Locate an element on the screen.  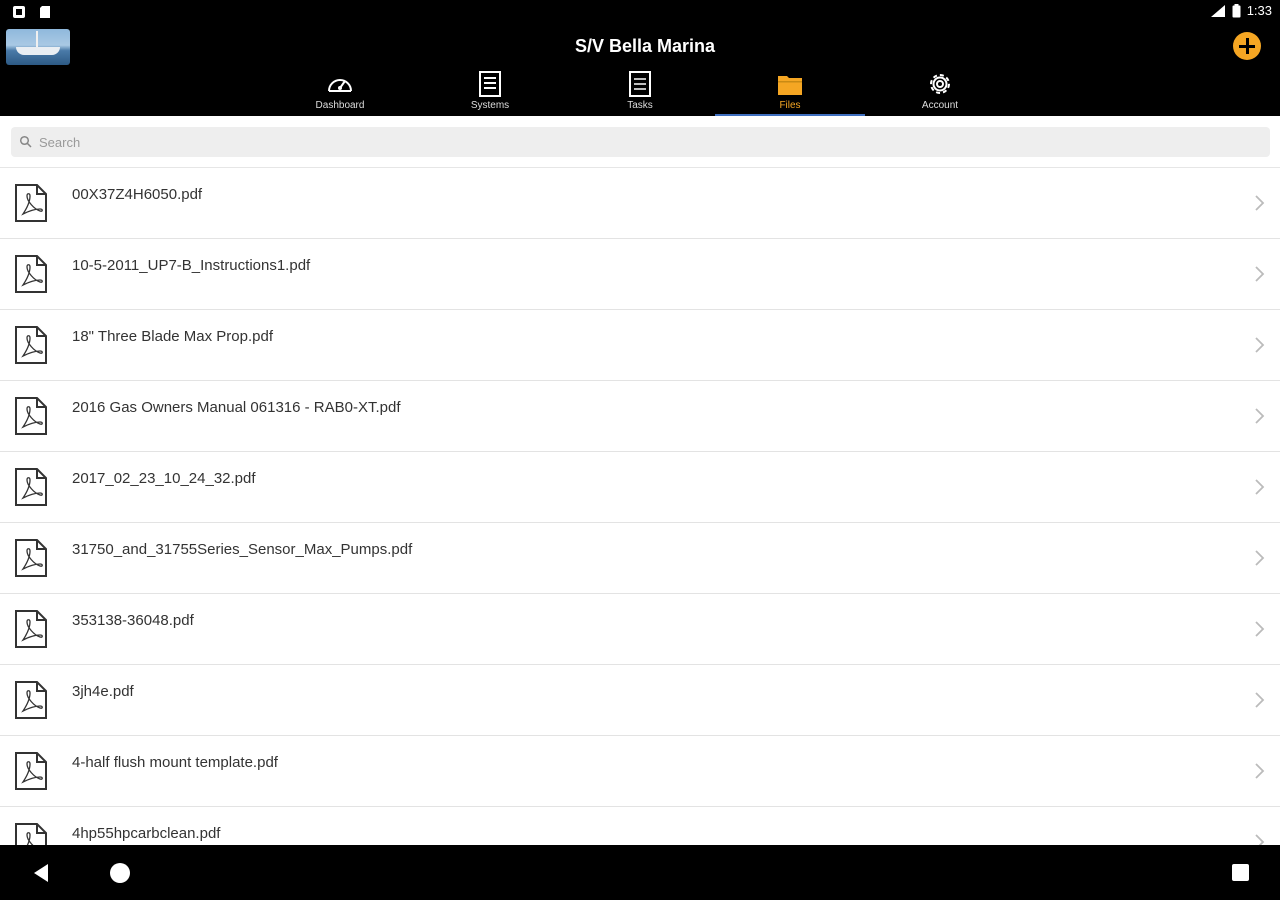
system-nav-bar is located at coordinates (640, 872).